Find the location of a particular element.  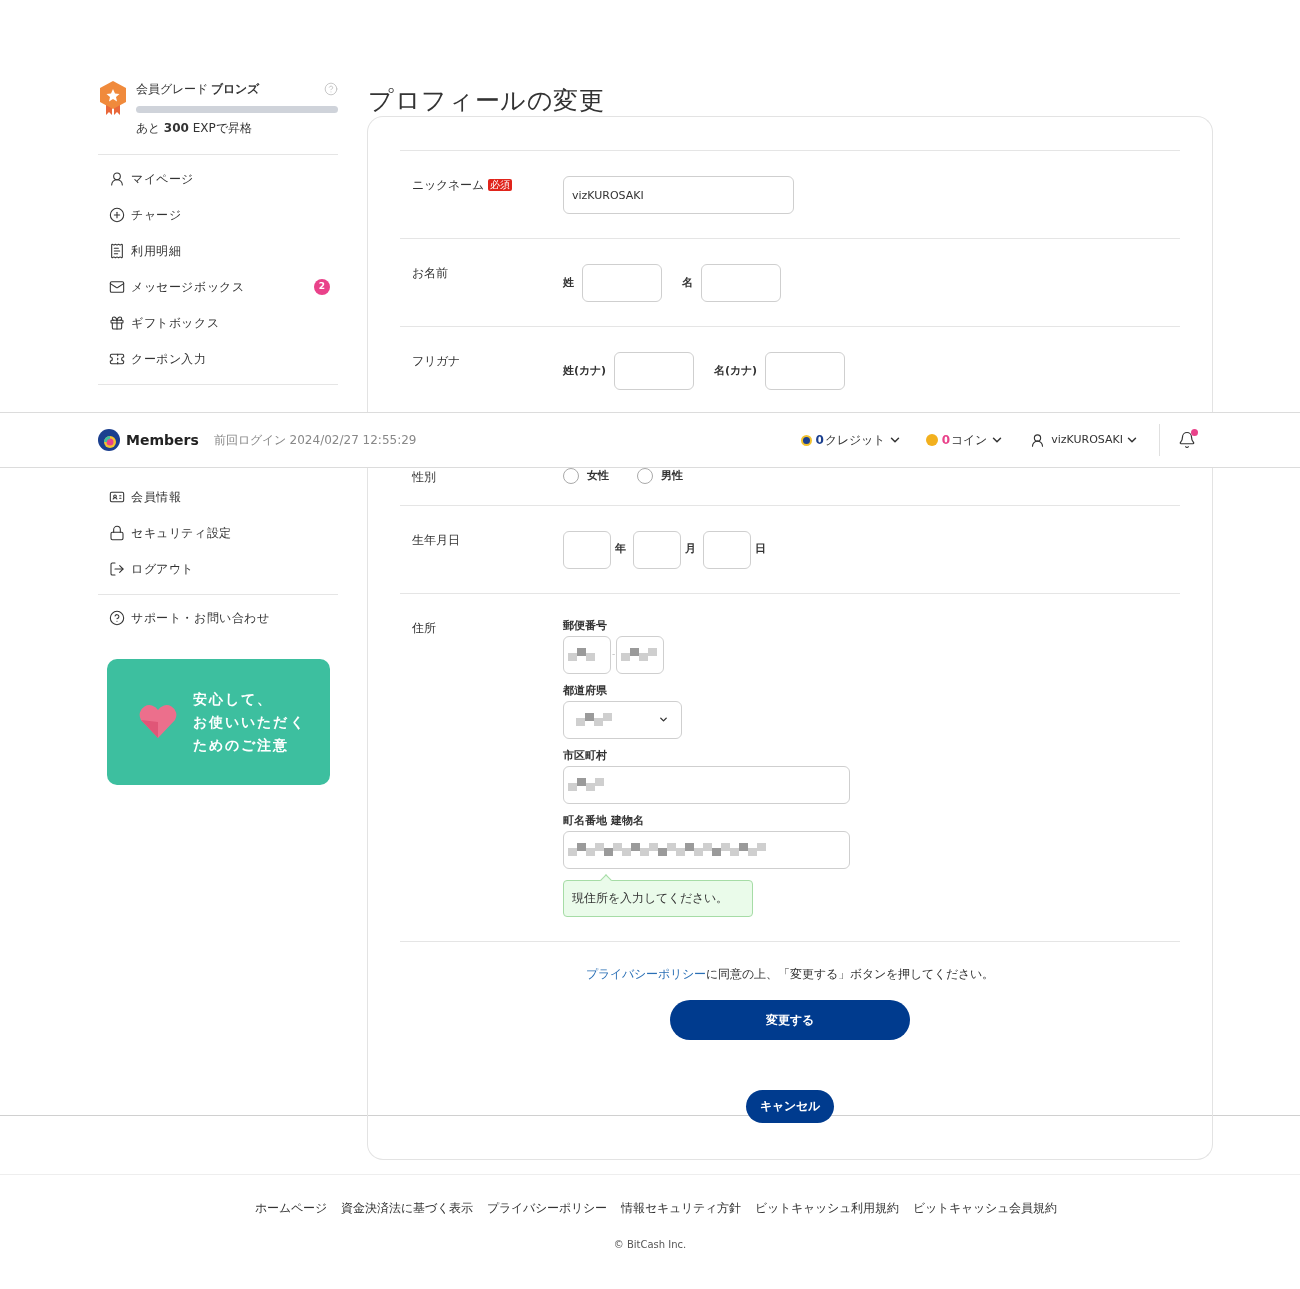

unit-label: 日 is located at coordinates (761, 549).